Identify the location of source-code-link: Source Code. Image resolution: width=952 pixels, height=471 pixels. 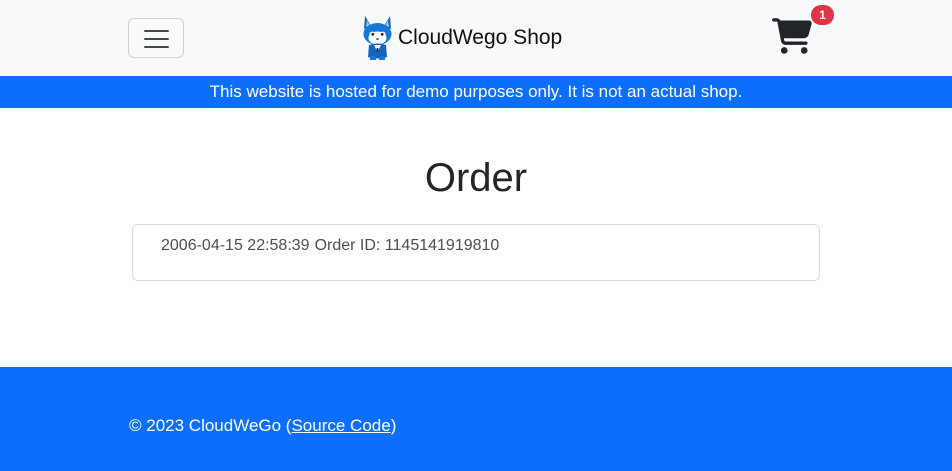
(340, 425).